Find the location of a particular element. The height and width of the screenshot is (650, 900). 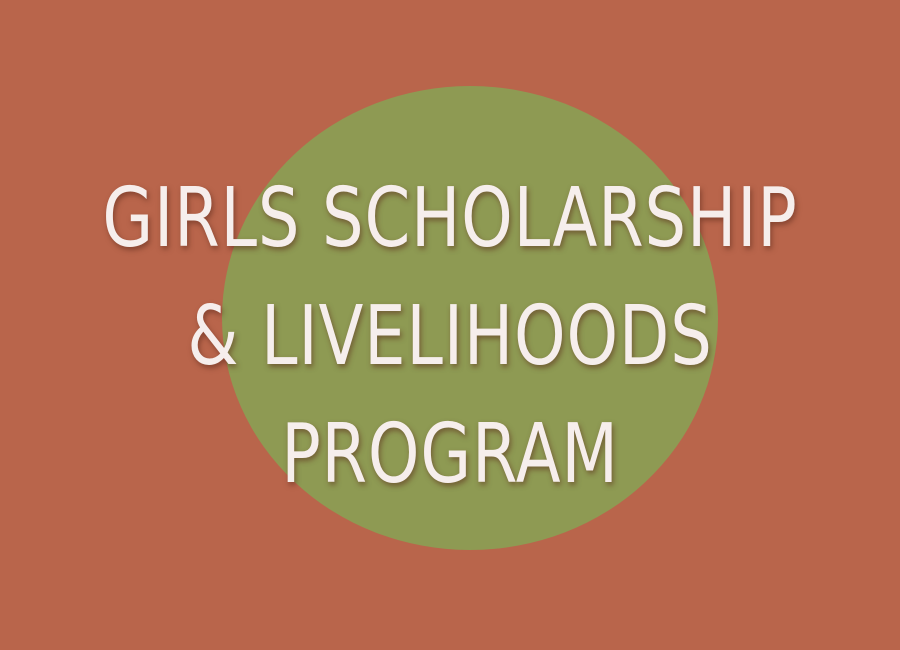

title-line-2: & LIVELIHOODS is located at coordinates (450, 336).